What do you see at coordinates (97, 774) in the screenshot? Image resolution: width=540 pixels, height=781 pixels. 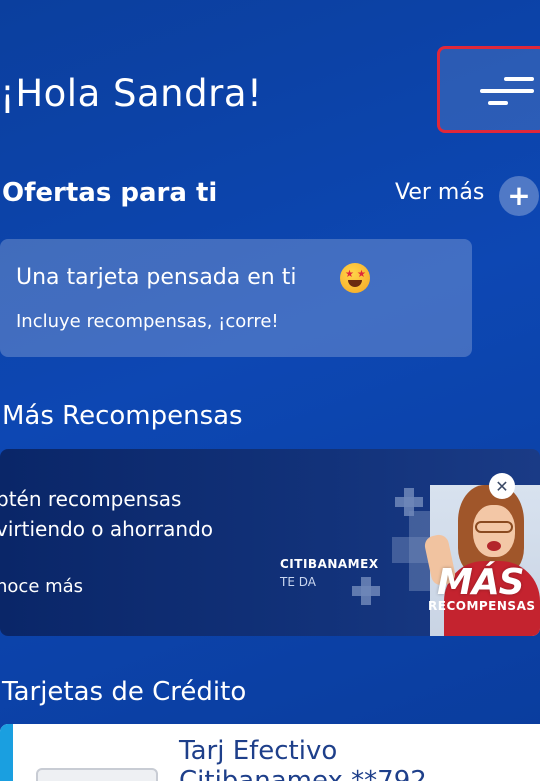 I see `card-thumbnail` at bounding box center [97, 774].